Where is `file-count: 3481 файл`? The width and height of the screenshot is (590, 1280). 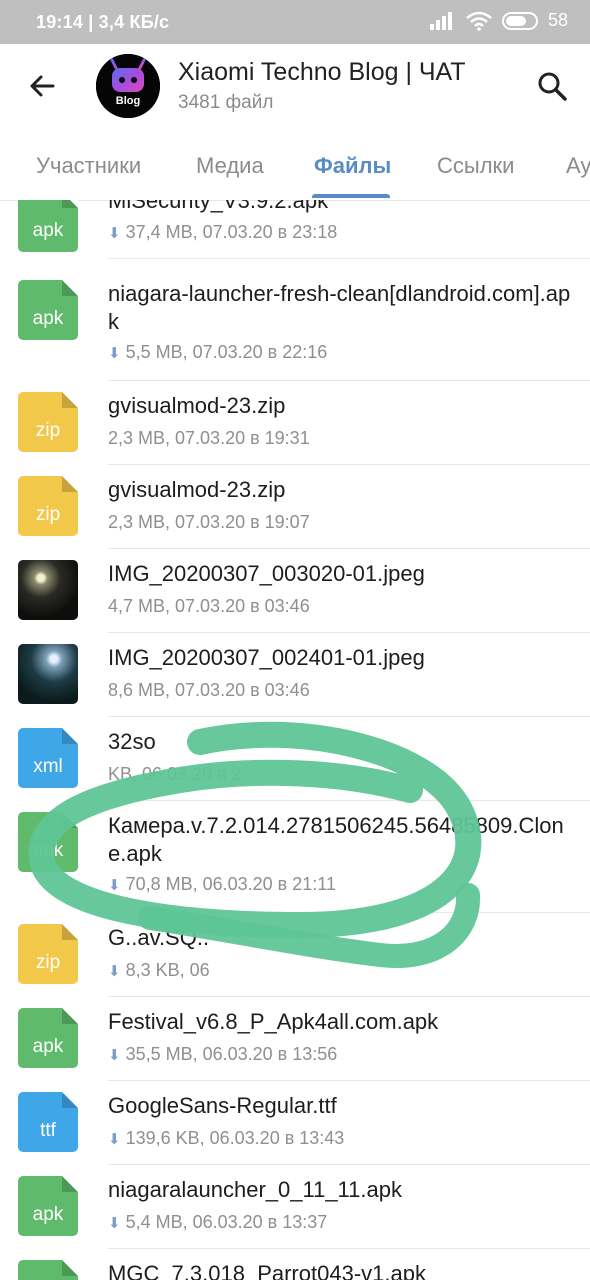 file-count: 3481 файл is located at coordinates (226, 102).